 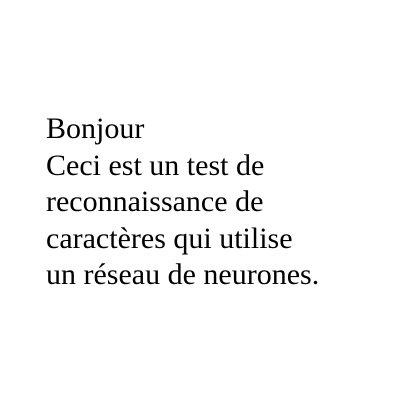 I want to click on text-line: caractères qui utilise, so click(x=169, y=238).